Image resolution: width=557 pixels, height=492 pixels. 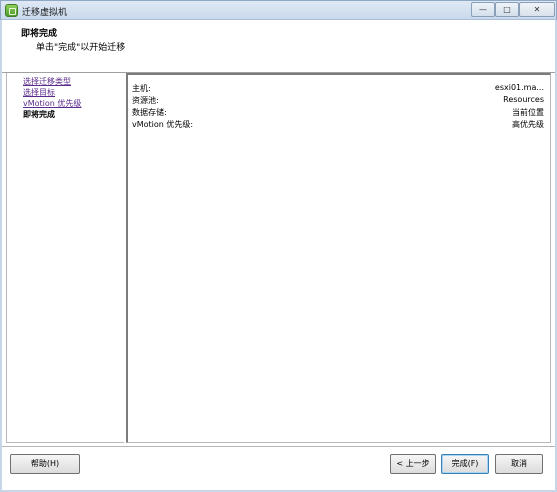 I want to click on page-subtitle: 单击"完成"以开始迁移, so click(x=81, y=48).